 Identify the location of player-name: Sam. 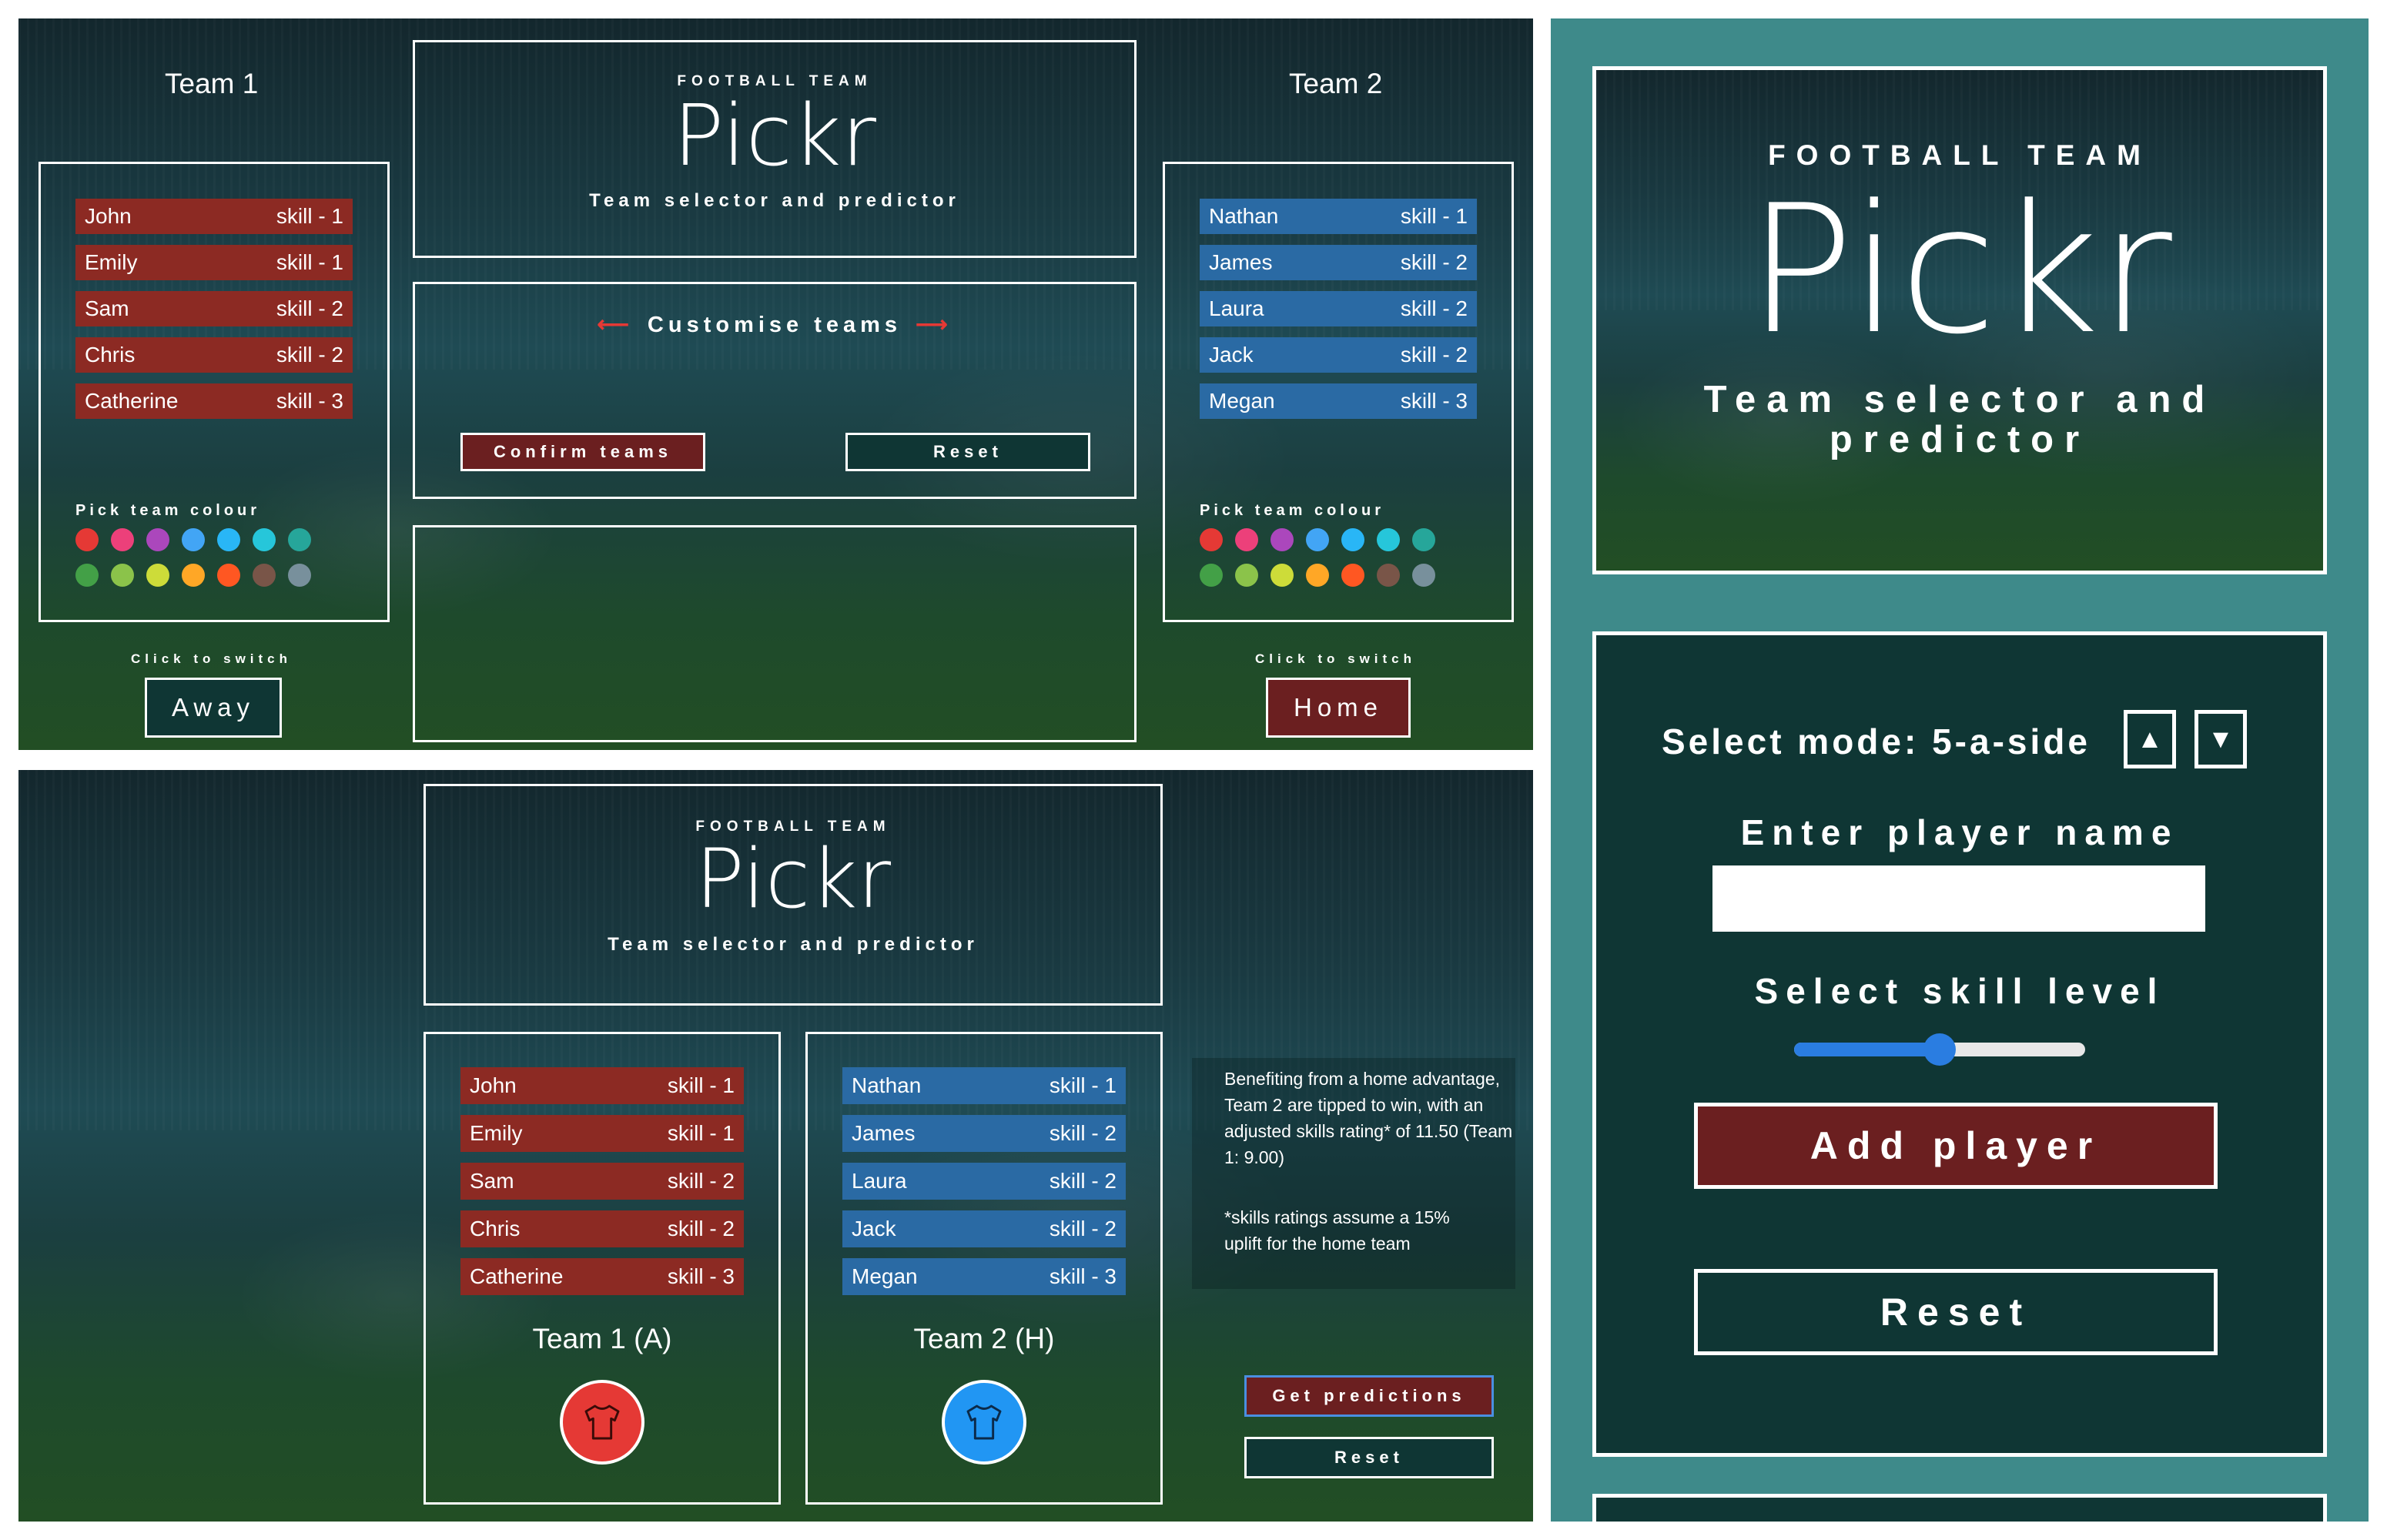
(492, 1181).